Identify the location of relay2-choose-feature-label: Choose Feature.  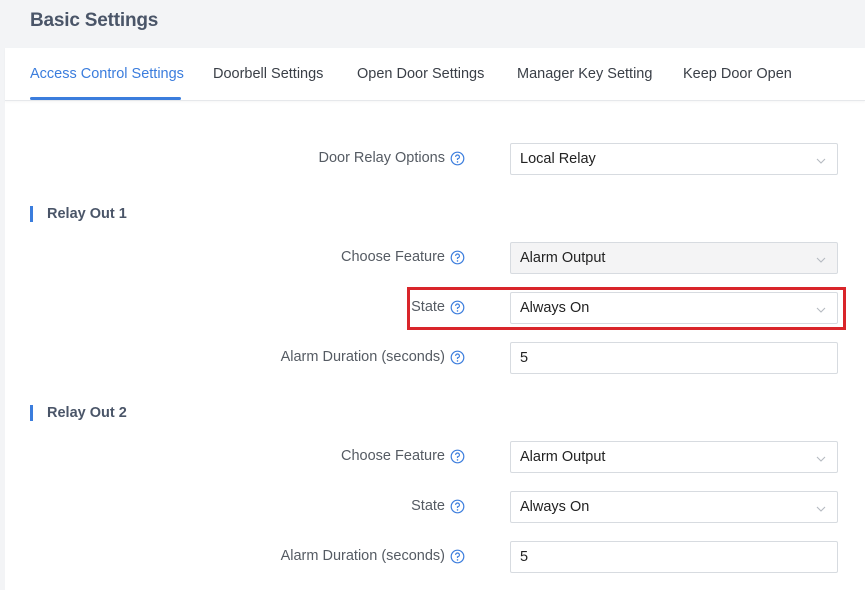
(403, 456).